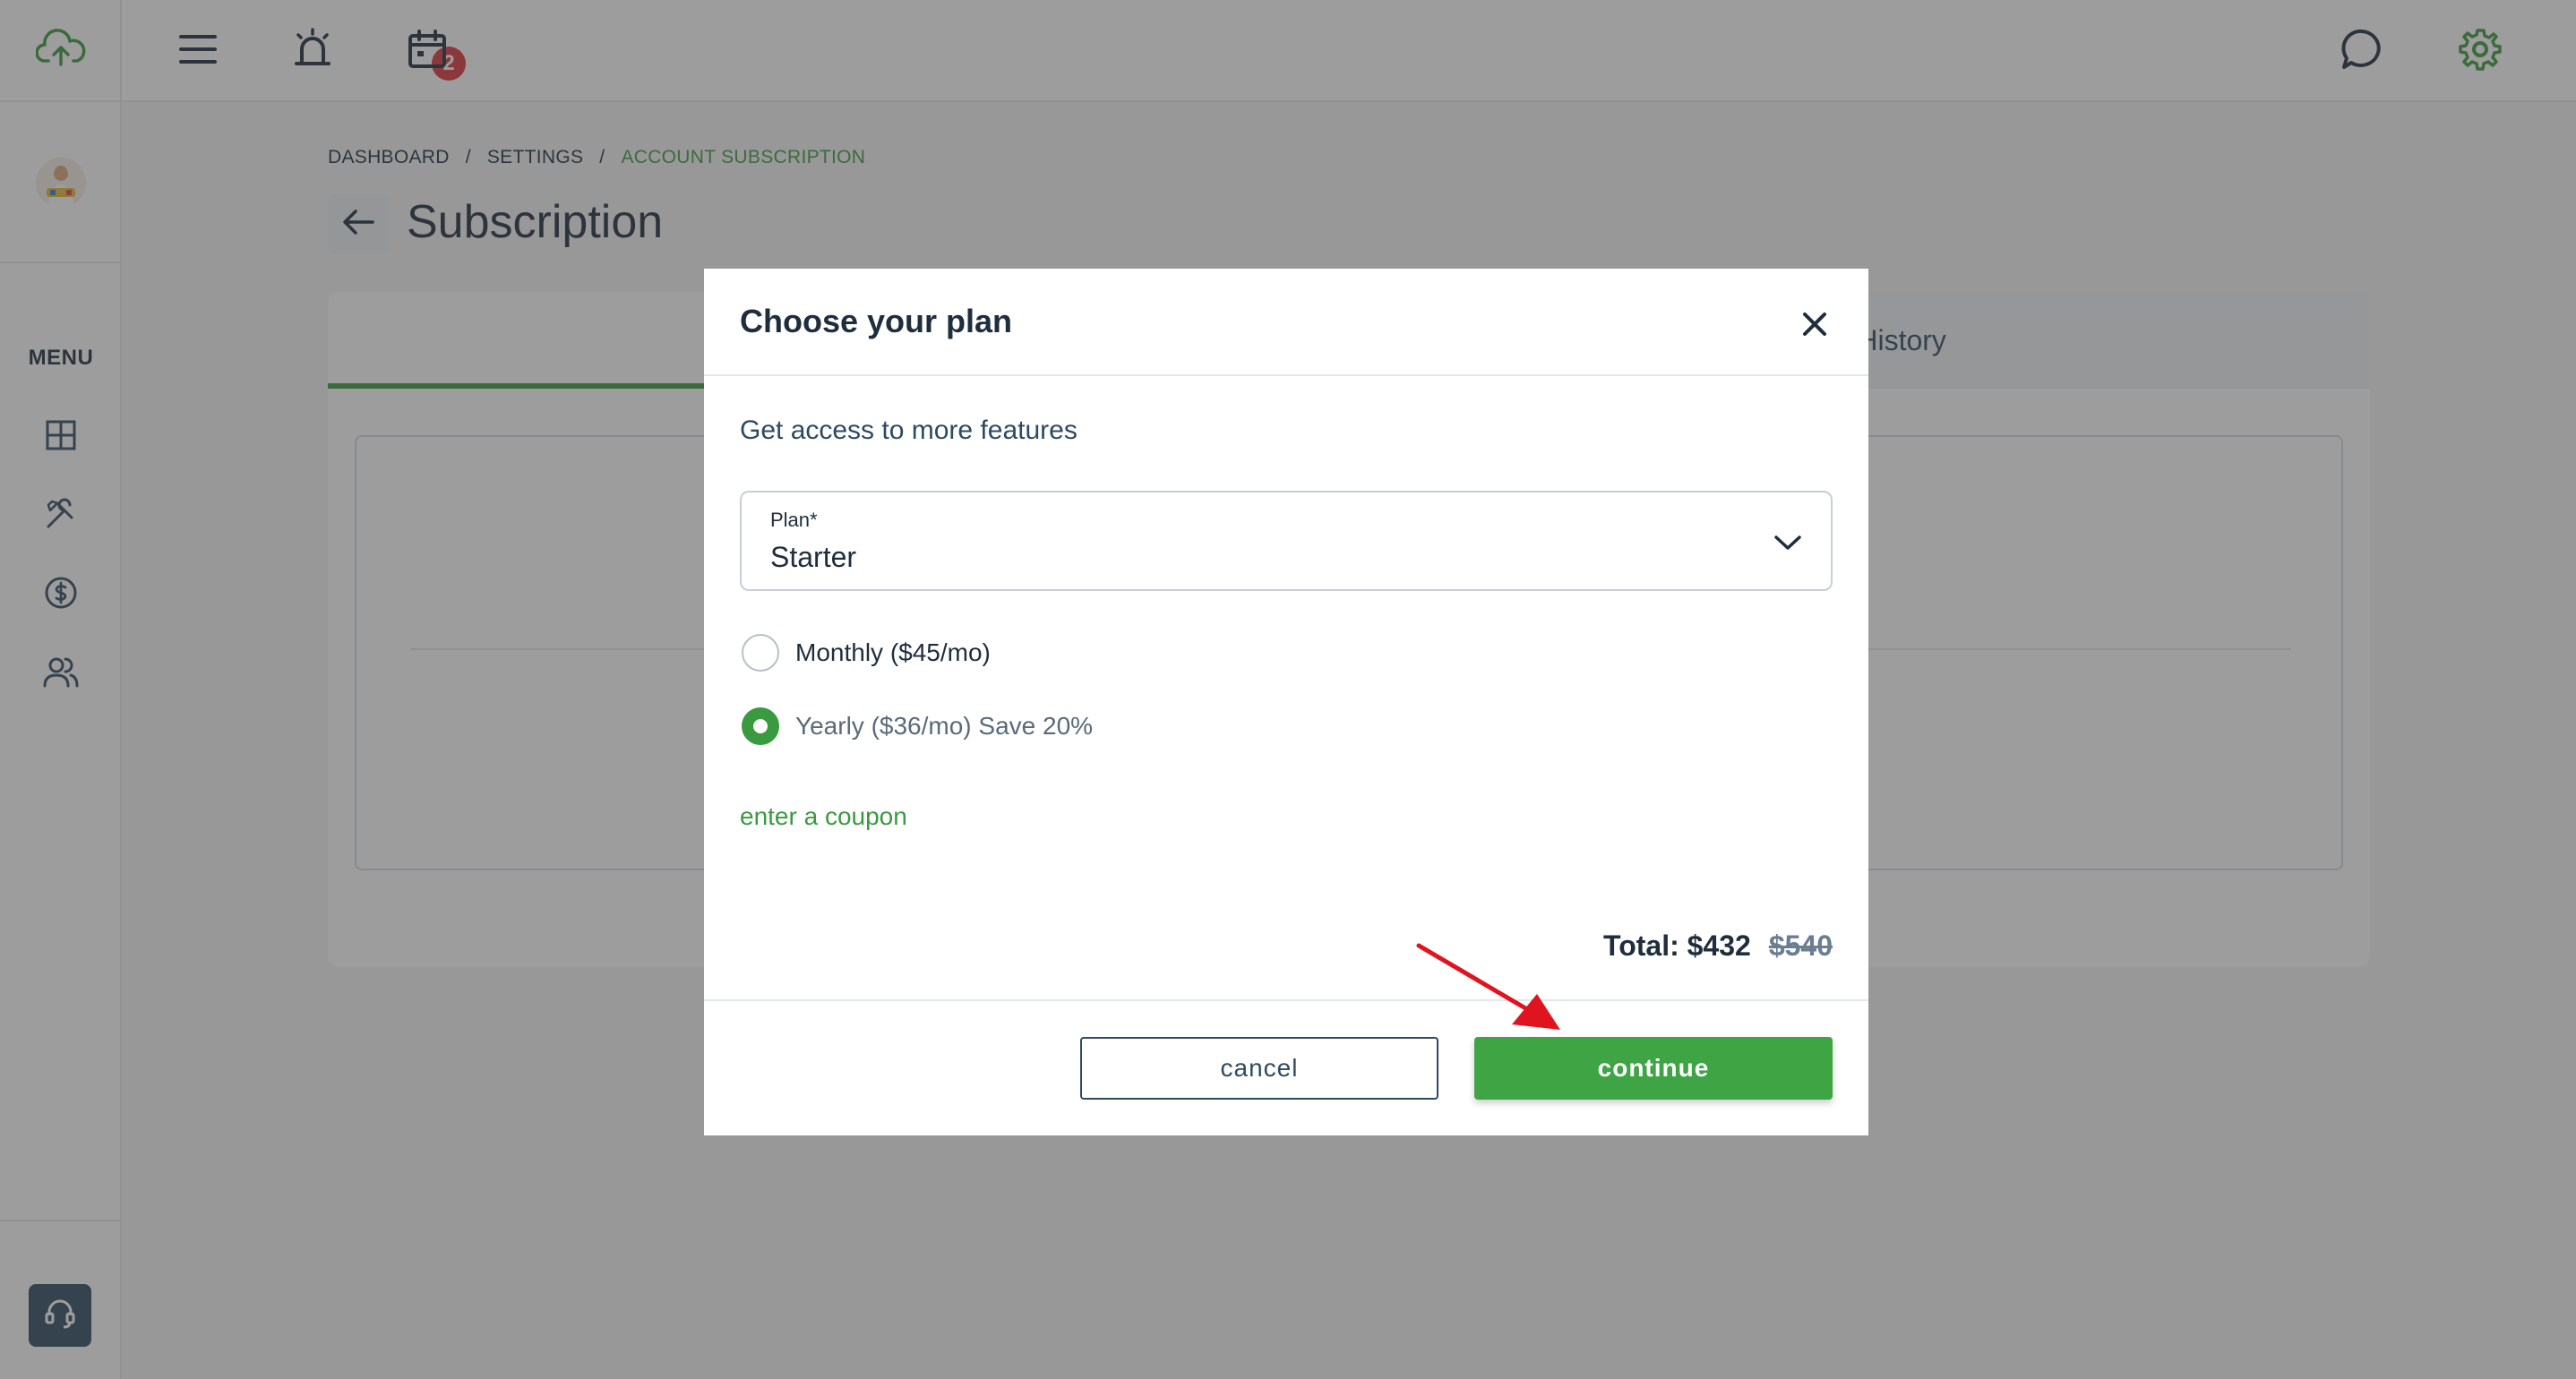 This screenshot has height=1379, width=2576. What do you see at coordinates (813, 557) in the screenshot?
I see `plan-select-value: Starter` at bounding box center [813, 557].